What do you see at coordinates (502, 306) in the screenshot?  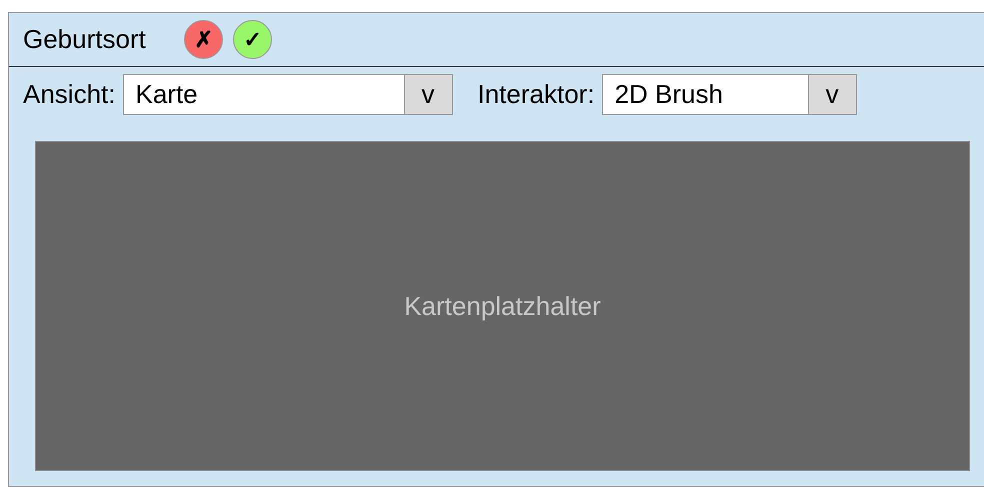 I see `placeholder-text: Kartenplatzhalter` at bounding box center [502, 306].